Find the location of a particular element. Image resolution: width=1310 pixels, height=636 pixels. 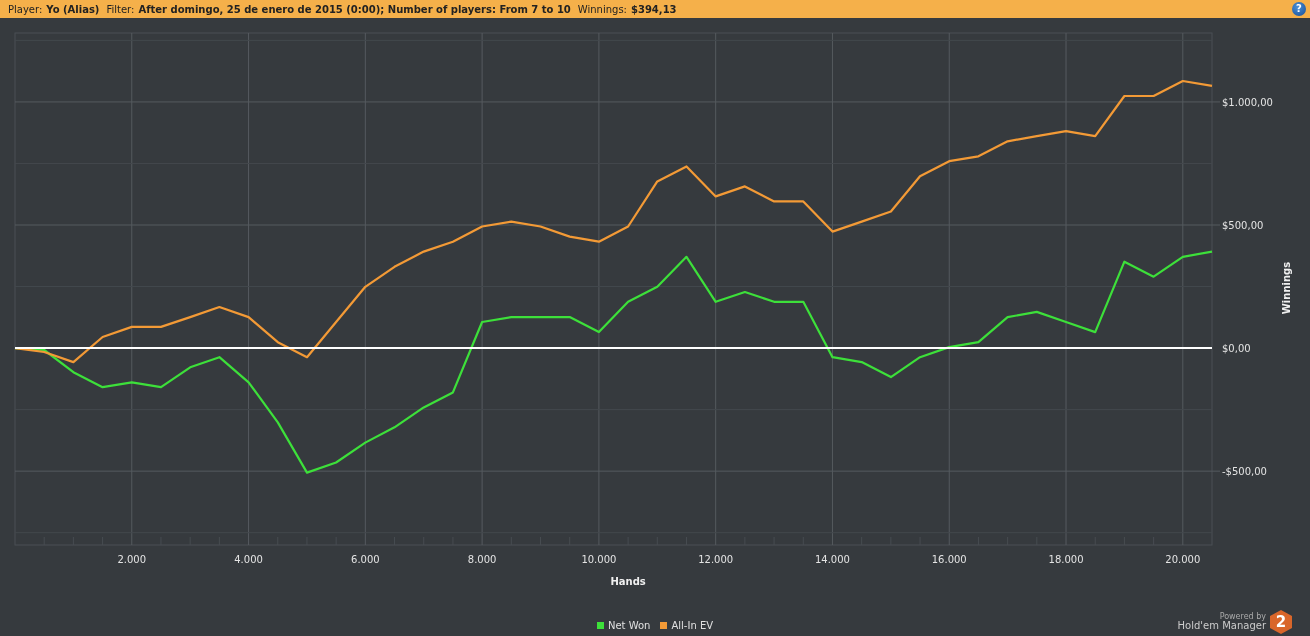

field-value: After domingo, 25 de enero de 2015 (0:00); Number of players: From 7 to 10 is located at coordinates (354, 9).